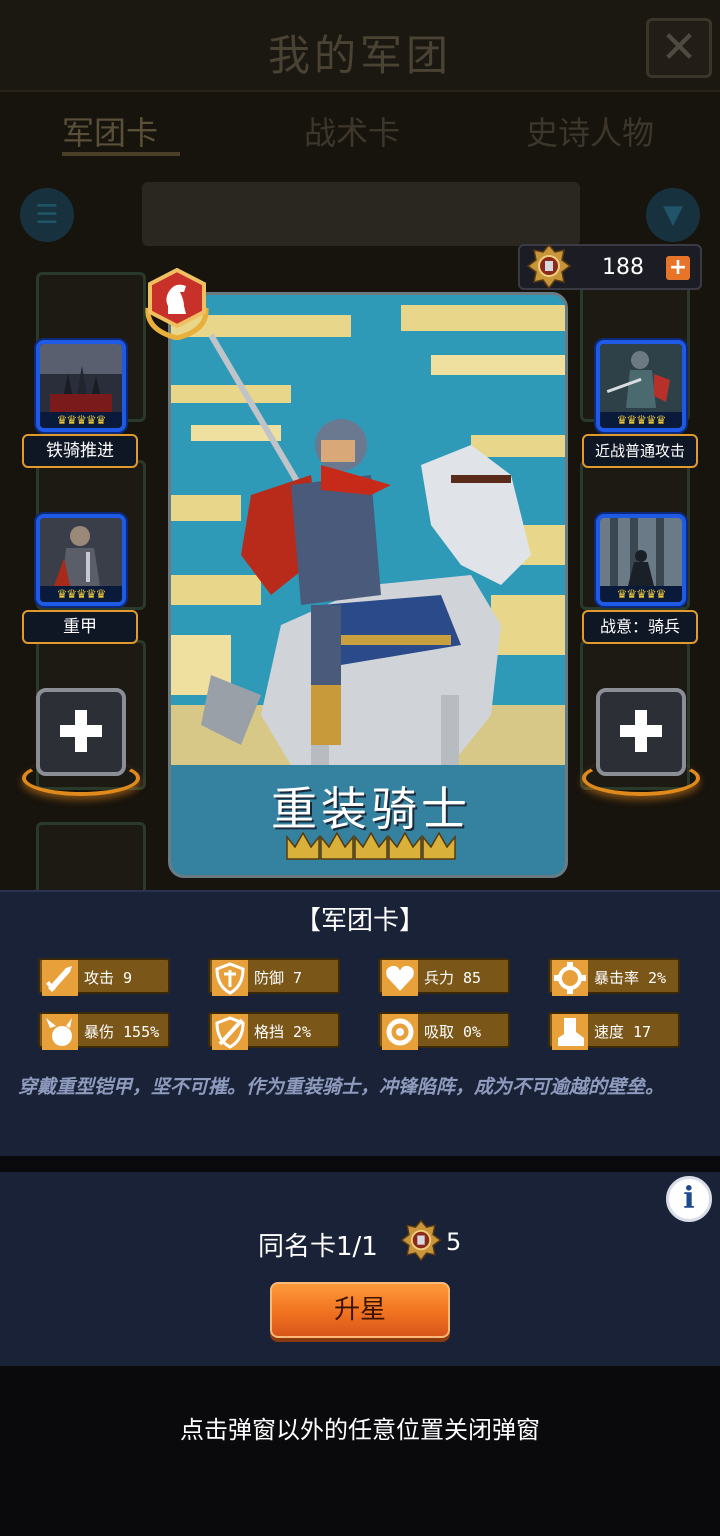  What do you see at coordinates (121, 154) in the screenshot?
I see `active-tab-underline` at bounding box center [121, 154].